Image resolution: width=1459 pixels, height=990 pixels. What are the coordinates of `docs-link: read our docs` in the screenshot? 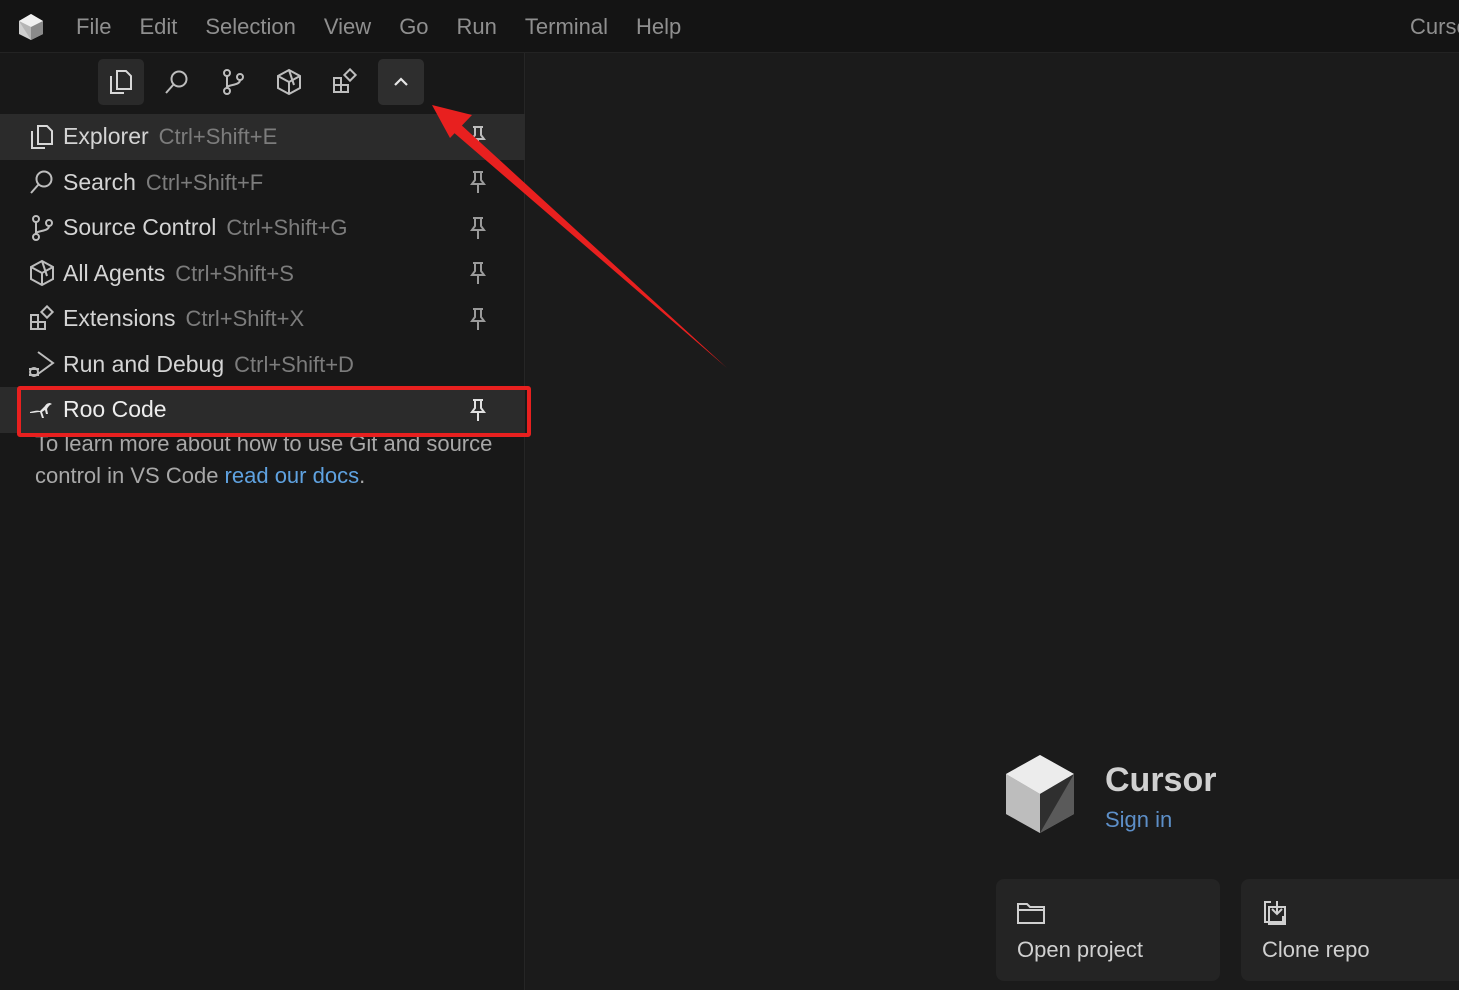 It's located at (292, 475).